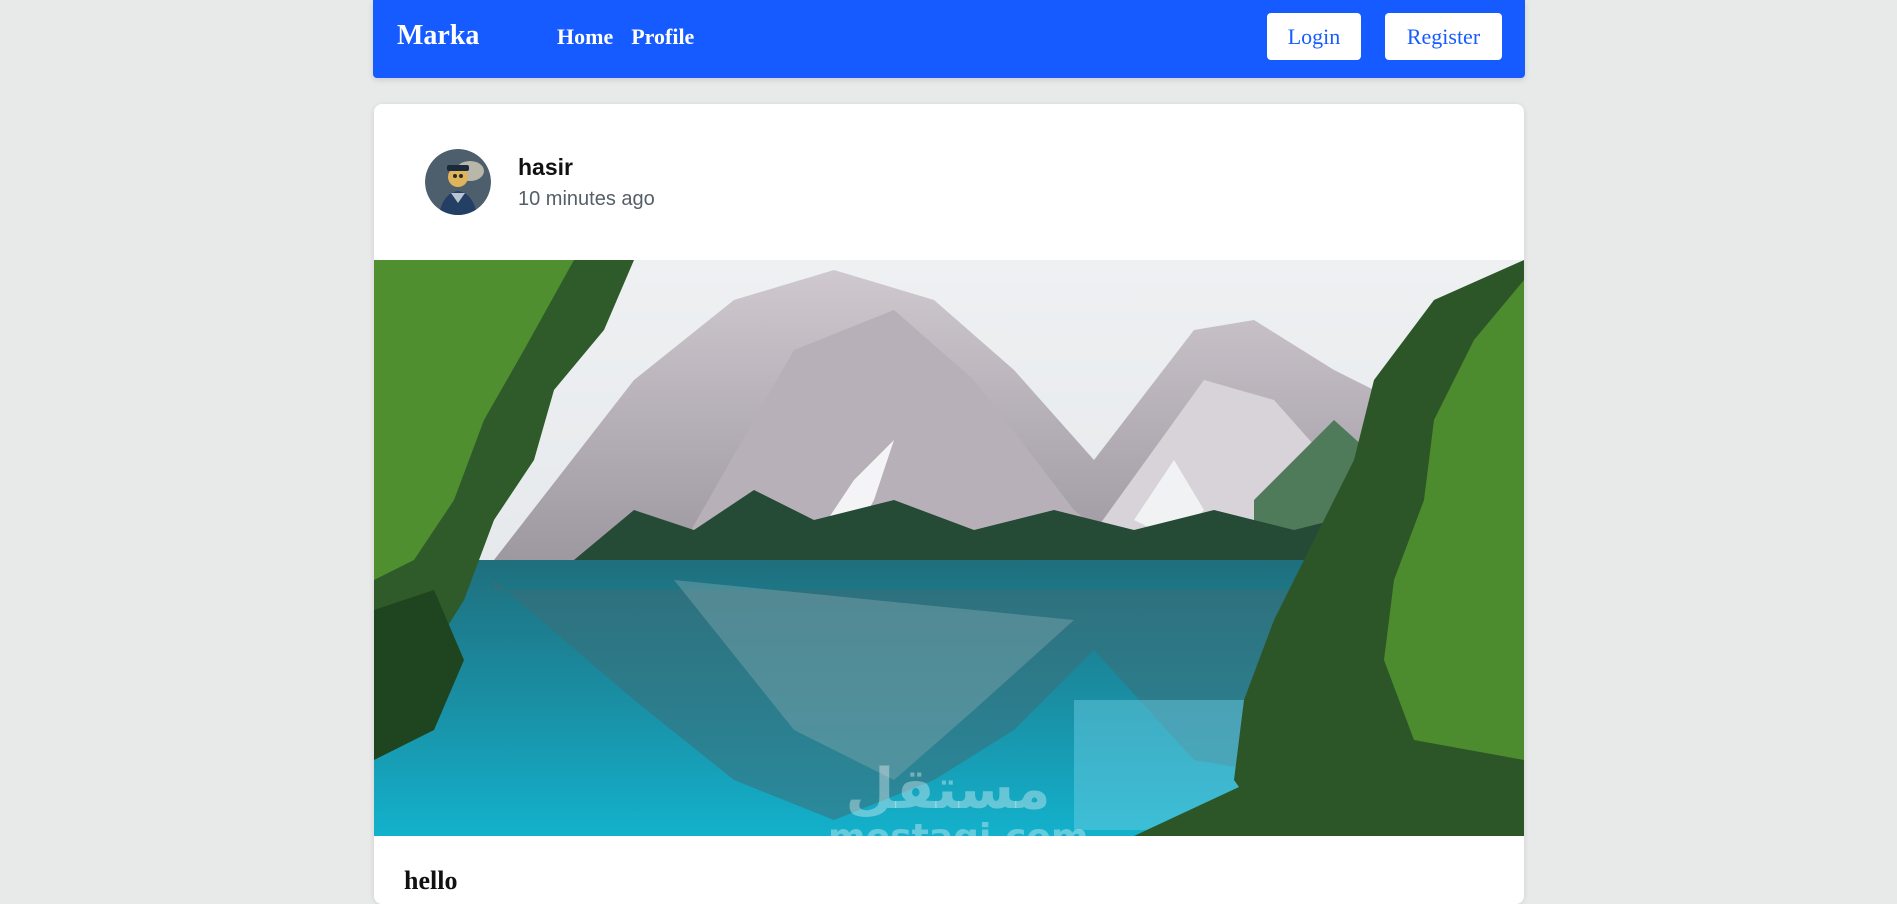 This screenshot has height=904, width=1897. I want to click on nav-link-profile: Profile, so click(662, 37).